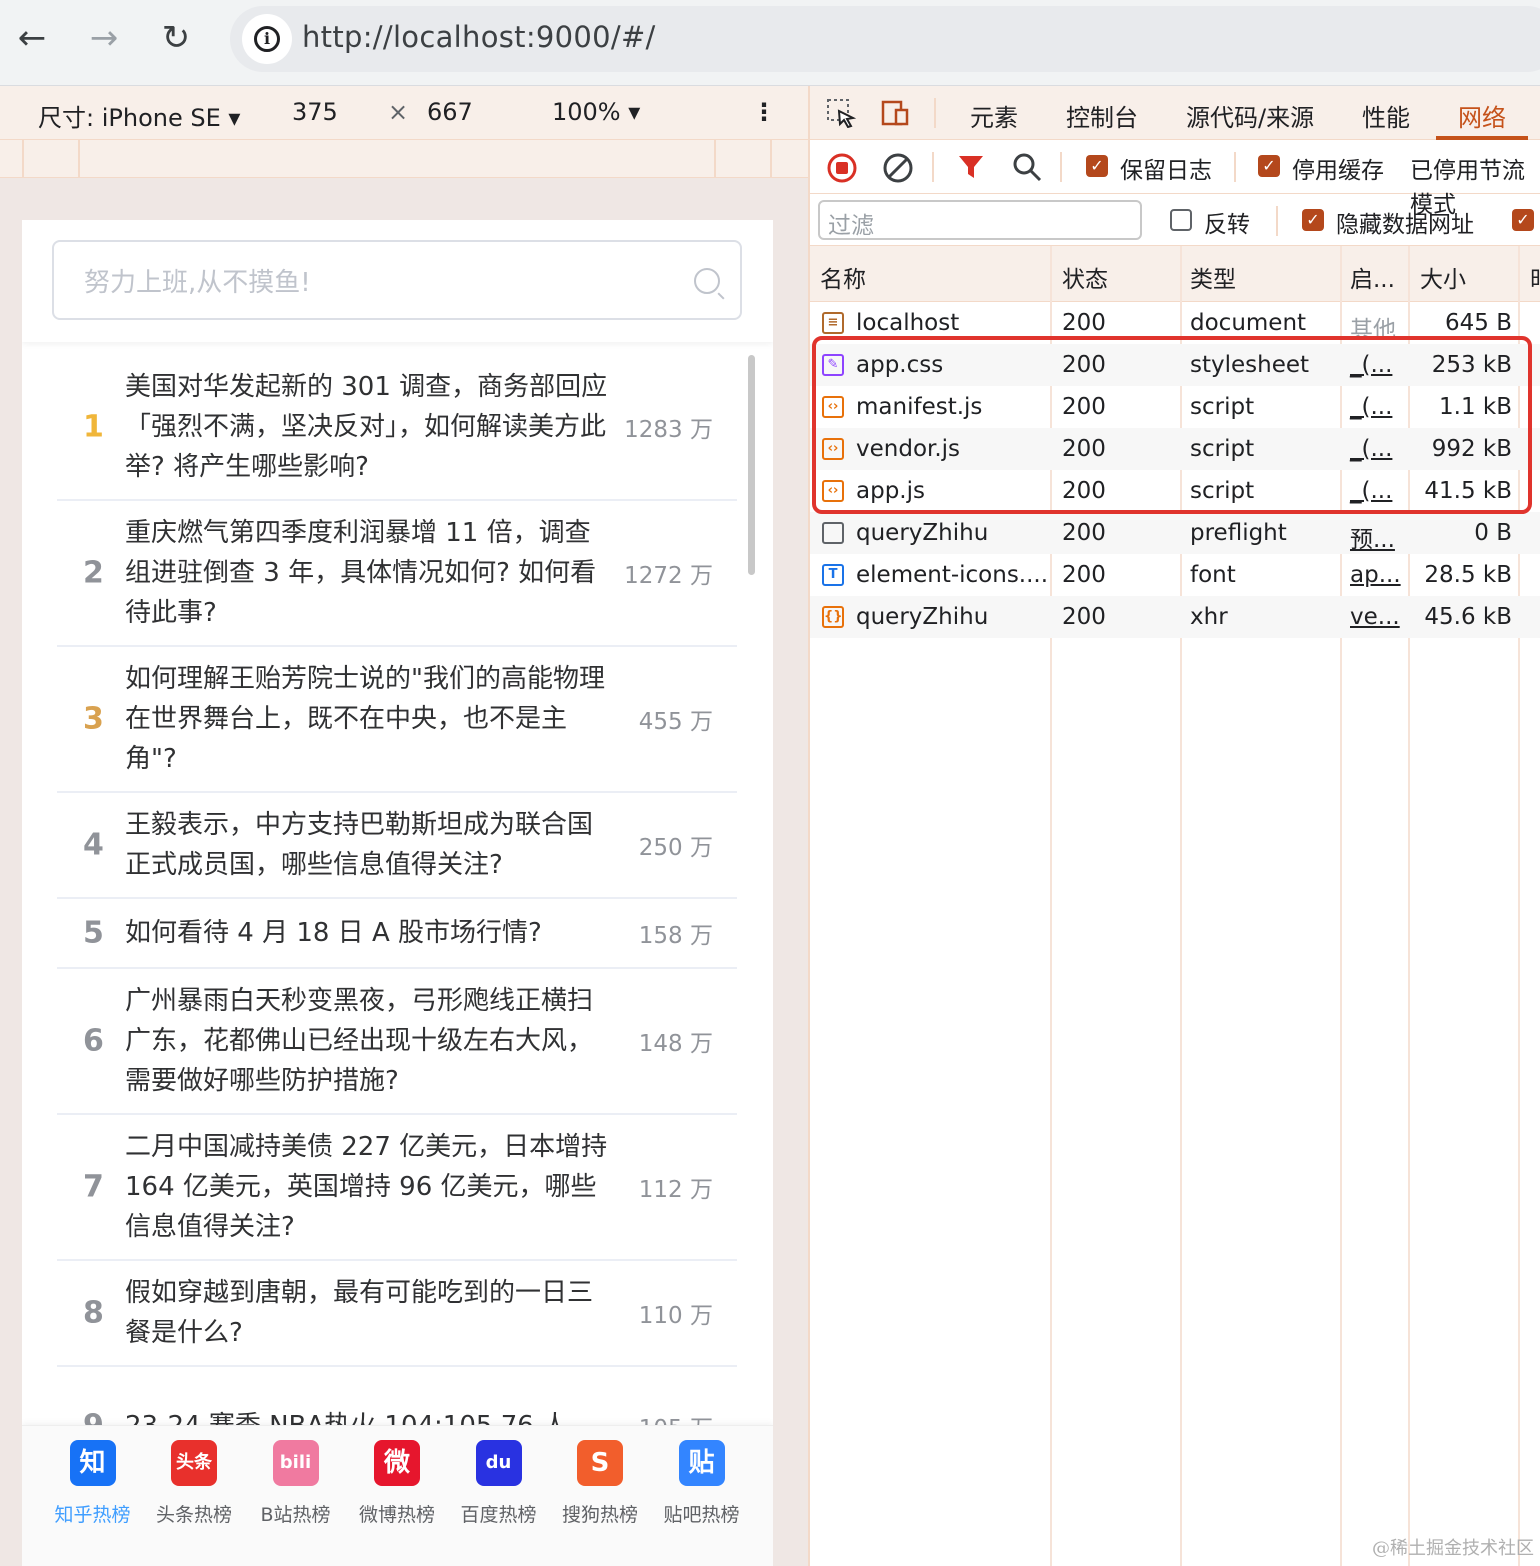  I want to click on request-name: localhost, so click(907, 323).